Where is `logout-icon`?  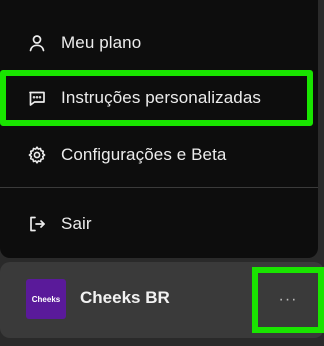
logout-icon is located at coordinates (37, 224).